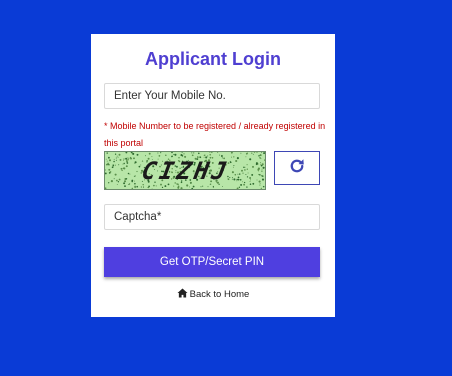 The width and height of the screenshot is (452, 376). I want to click on refresh-captcha-button, so click(297, 168).